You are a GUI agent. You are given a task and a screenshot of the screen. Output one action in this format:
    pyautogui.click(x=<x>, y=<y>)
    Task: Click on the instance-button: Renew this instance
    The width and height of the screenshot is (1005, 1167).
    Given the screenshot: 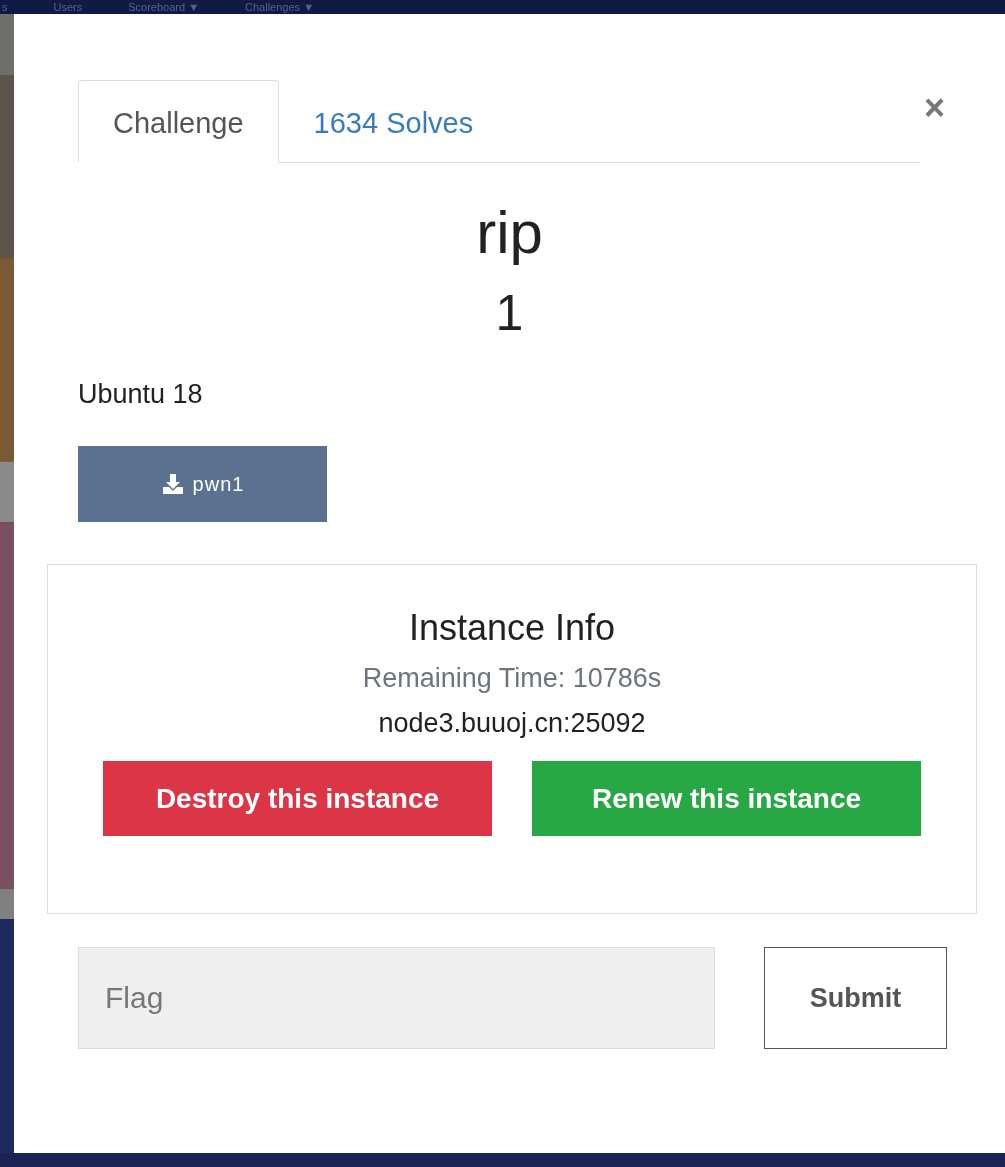 What is the action you would take?
    pyautogui.click(x=726, y=798)
    